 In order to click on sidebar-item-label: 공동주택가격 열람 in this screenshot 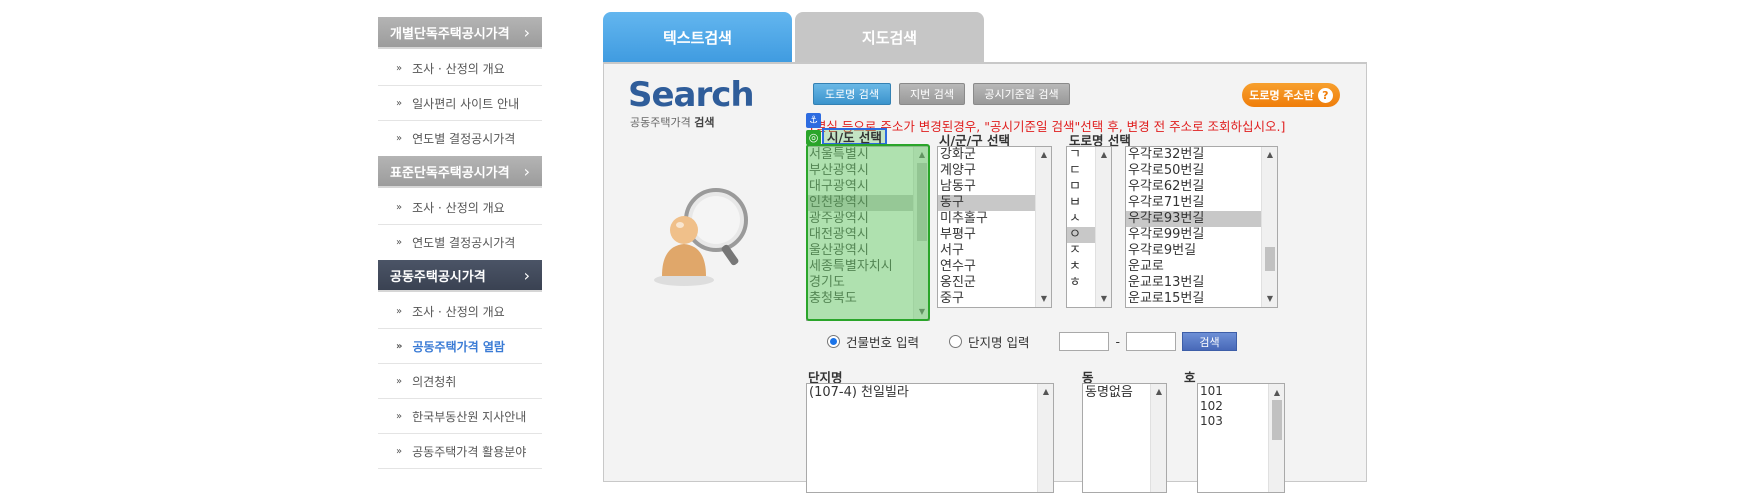, I will do `click(458, 346)`.